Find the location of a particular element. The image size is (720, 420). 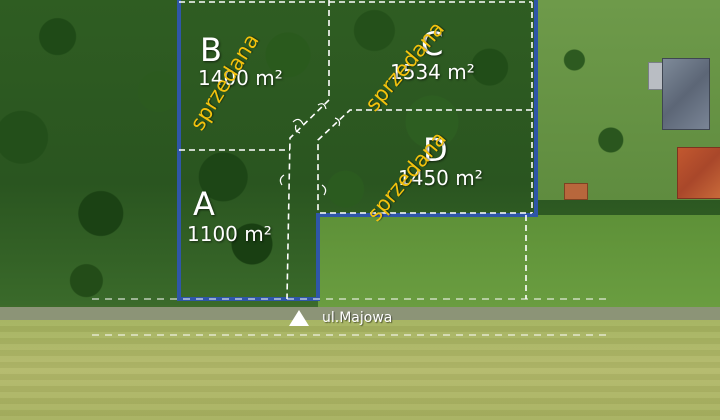

plot-b-letter: B is located at coordinates (211, 50).